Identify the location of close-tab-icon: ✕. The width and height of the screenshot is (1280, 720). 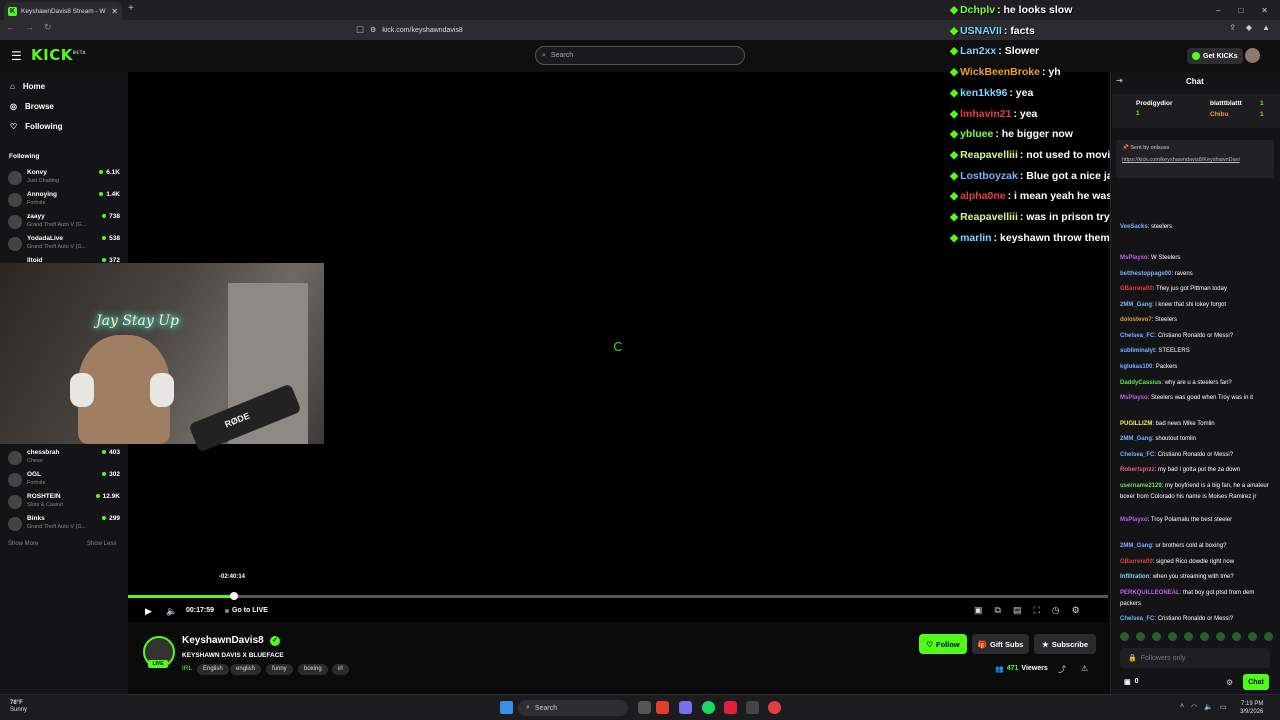
(114, 11).